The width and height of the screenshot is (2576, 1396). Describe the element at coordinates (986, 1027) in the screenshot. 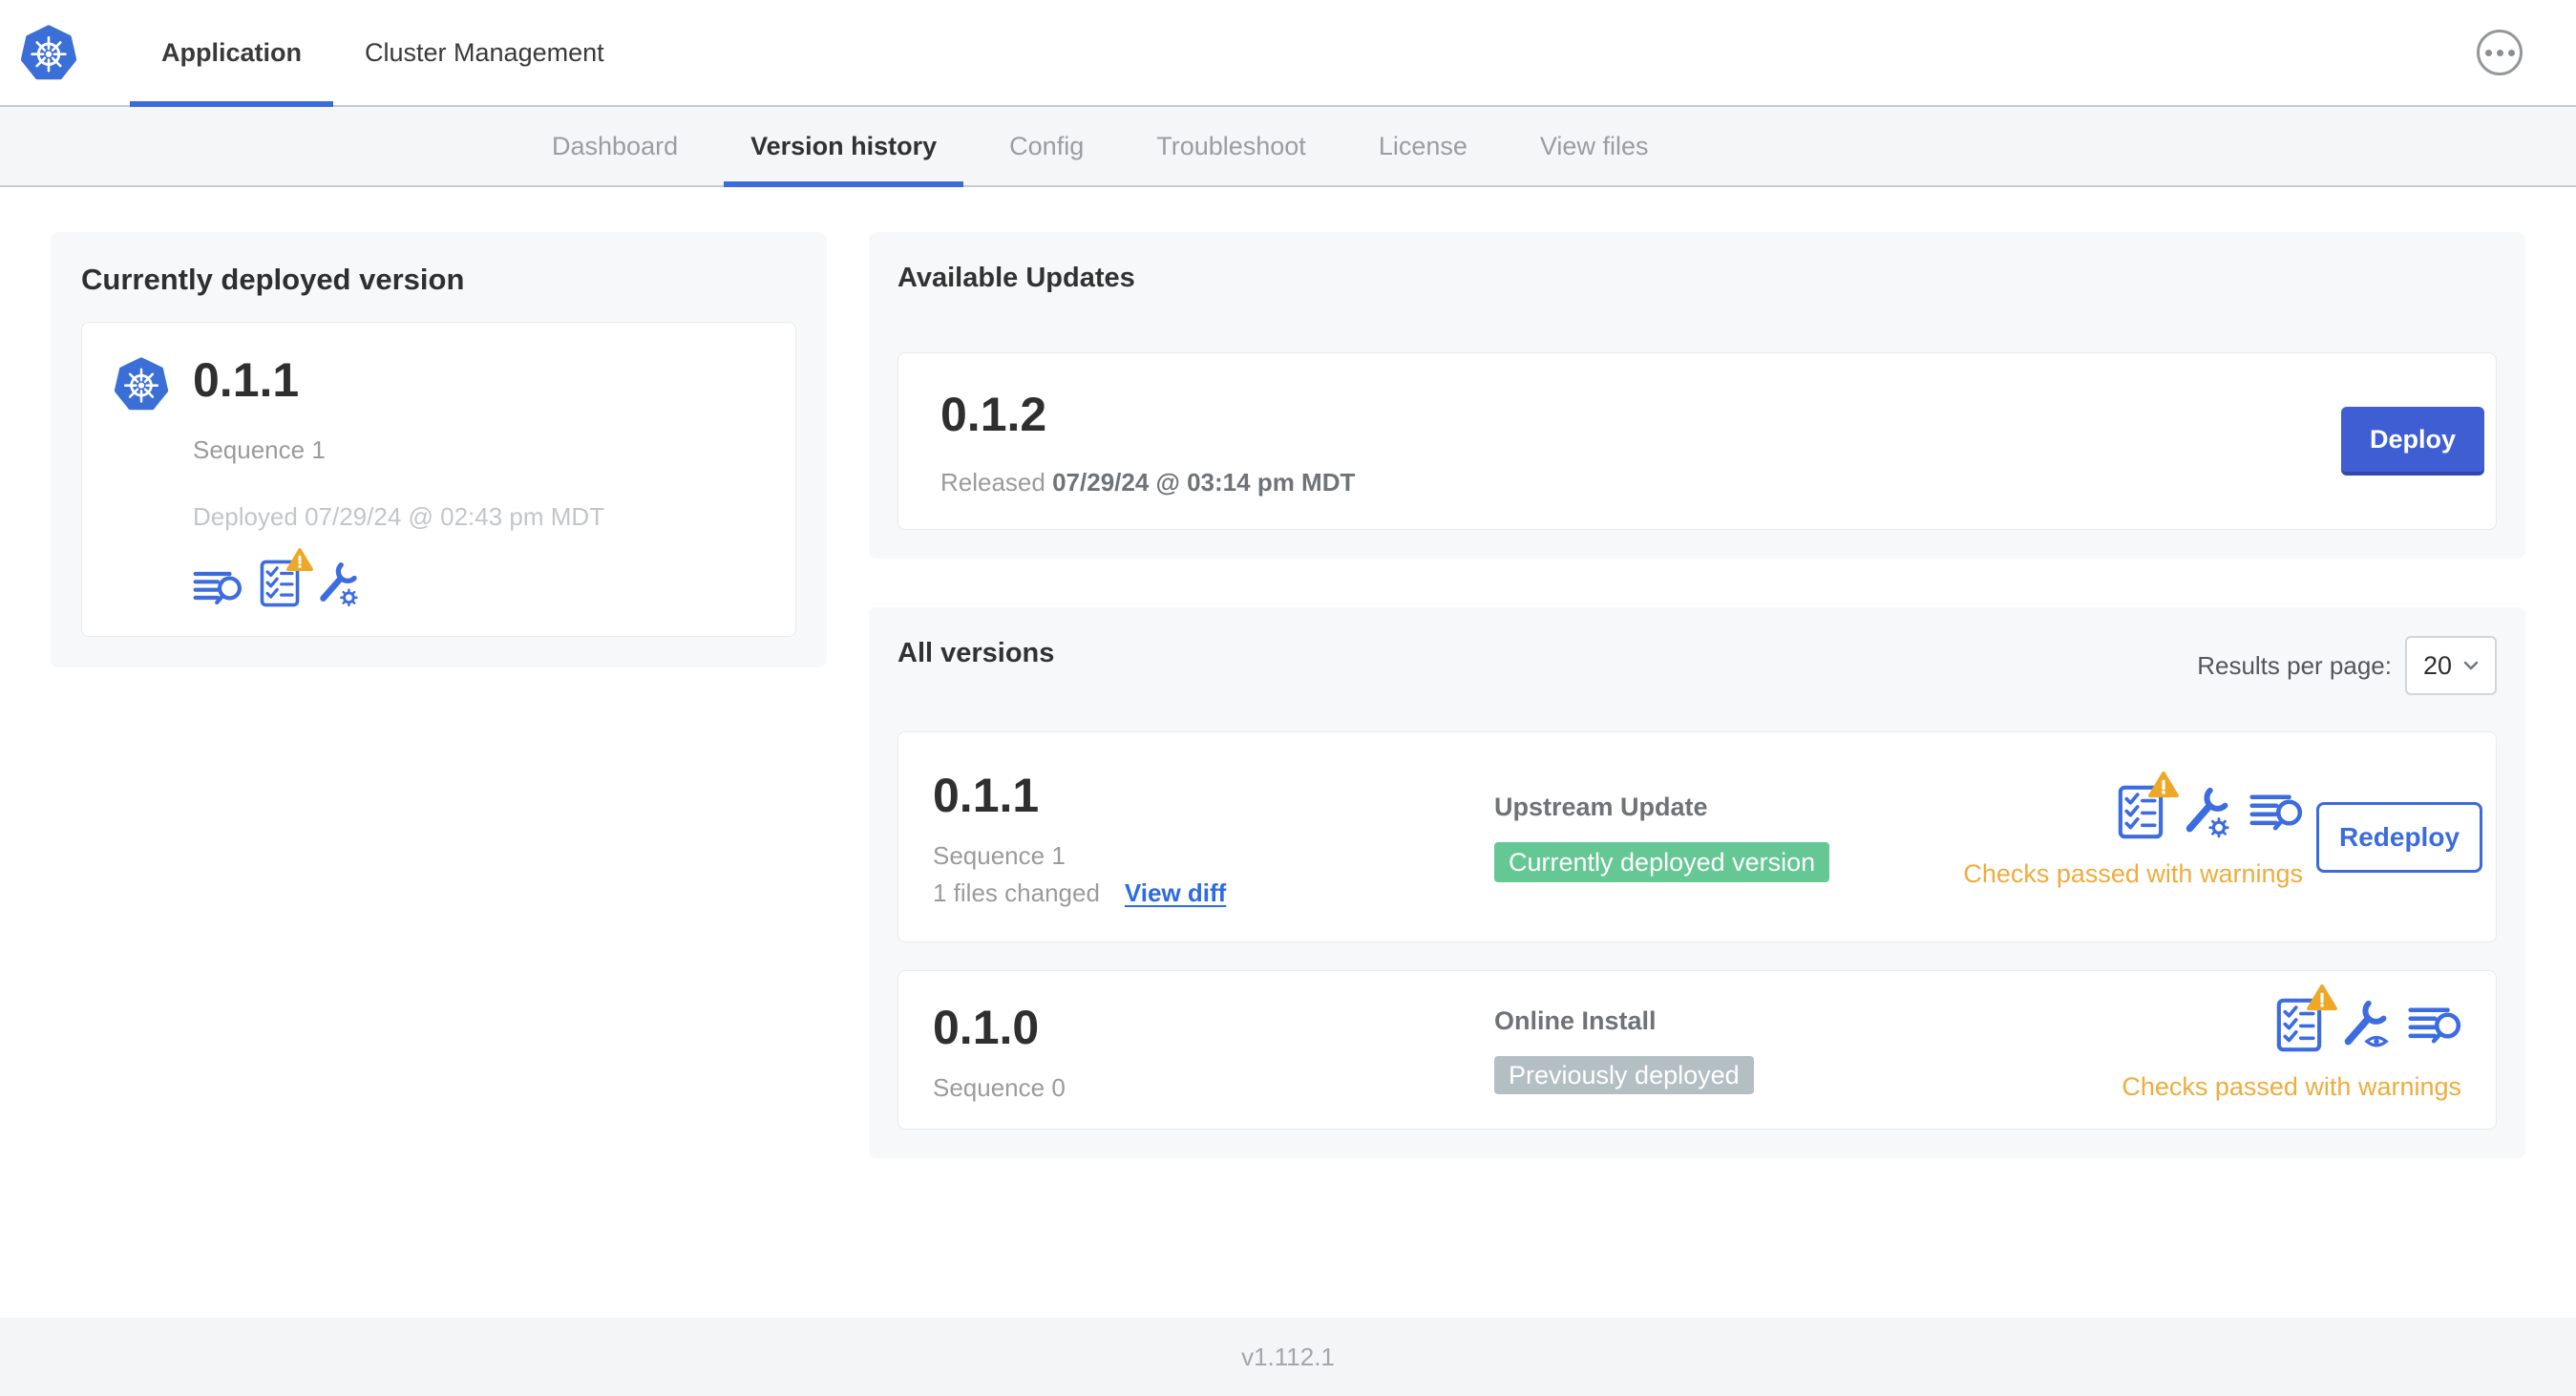

I see `row-version-number: 0.1.0` at that location.